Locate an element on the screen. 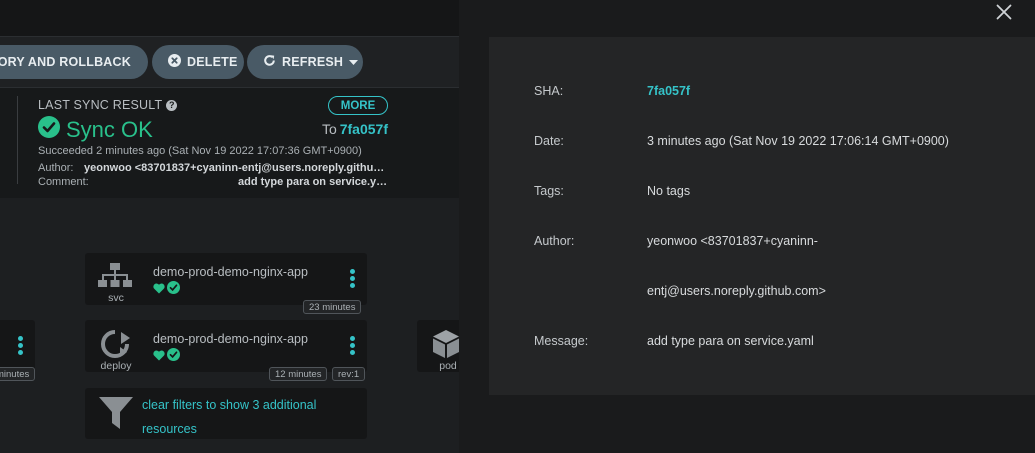  refresh-button: REFRESH is located at coordinates (305, 62).